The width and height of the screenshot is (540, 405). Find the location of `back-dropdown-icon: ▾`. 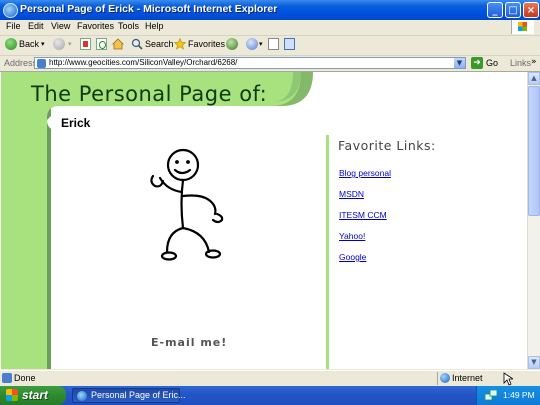

back-dropdown-icon: ▾ is located at coordinates (43, 44).